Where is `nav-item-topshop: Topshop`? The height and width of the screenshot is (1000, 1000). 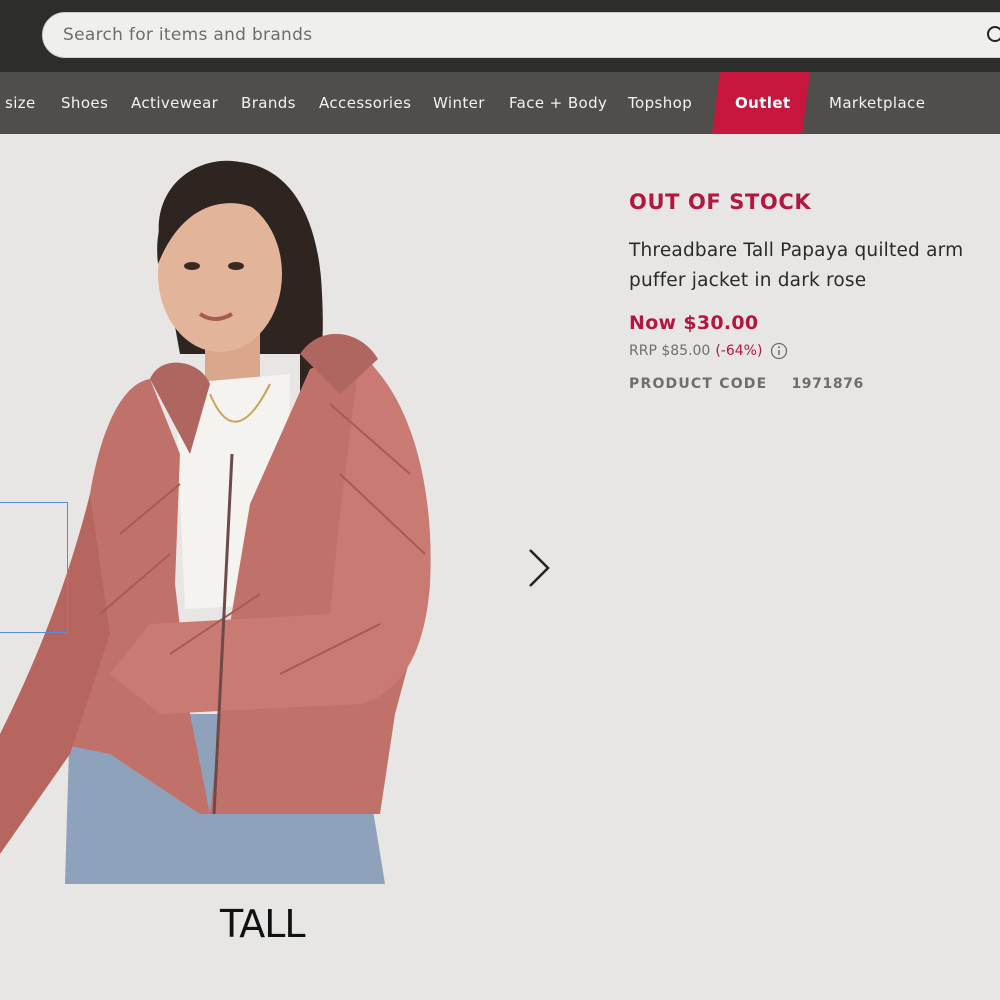
nav-item-topshop: Topshop is located at coordinates (660, 103).